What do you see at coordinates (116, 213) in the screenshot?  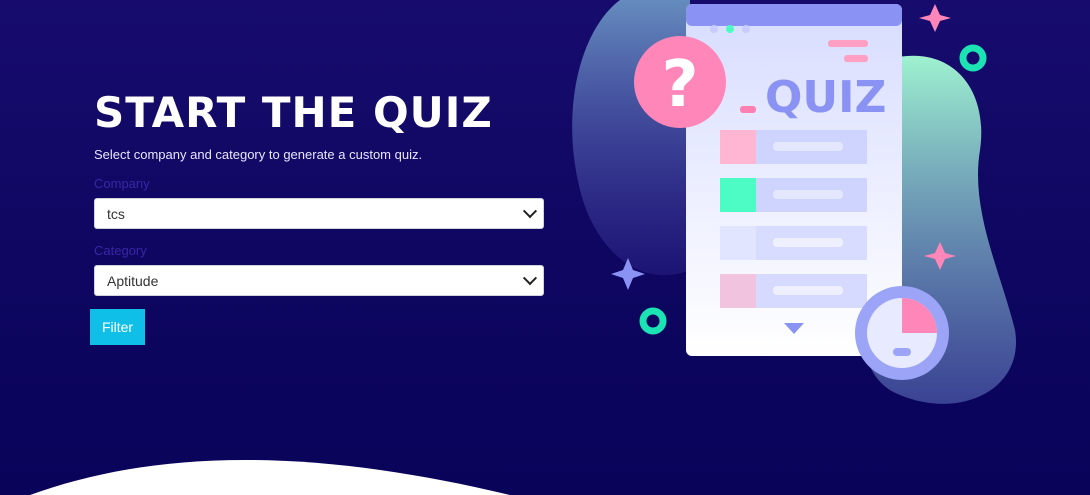 I see `company-select-value: tcs` at bounding box center [116, 213].